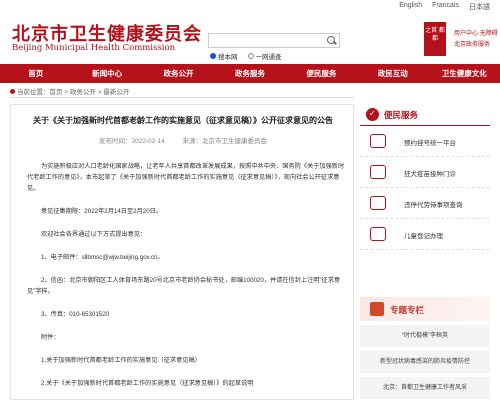  What do you see at coordinates (392, 73) in the screenshot?
I see `nav-interaction: 政民互动` at bounding box center [392, 73].